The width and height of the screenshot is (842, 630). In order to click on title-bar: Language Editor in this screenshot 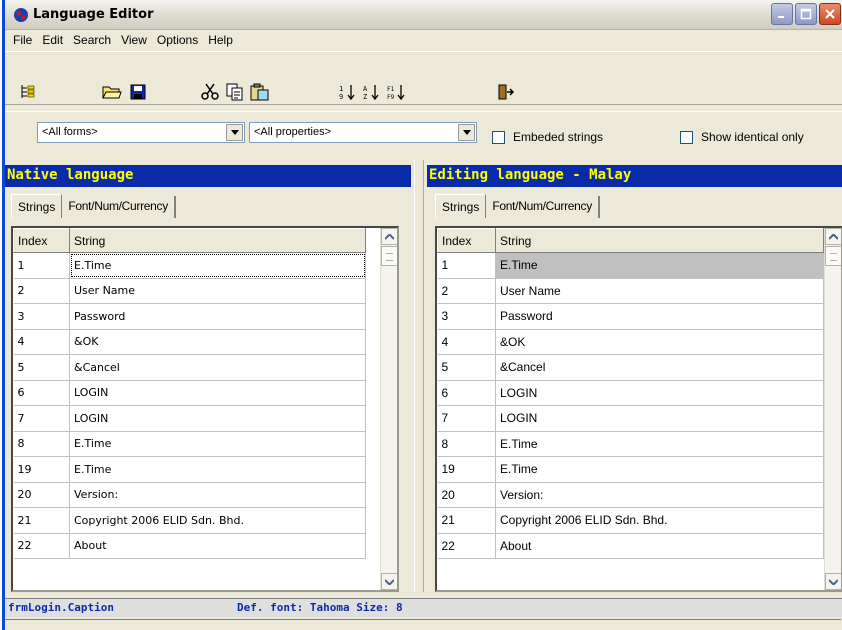, I will do `click(423, 15)`.